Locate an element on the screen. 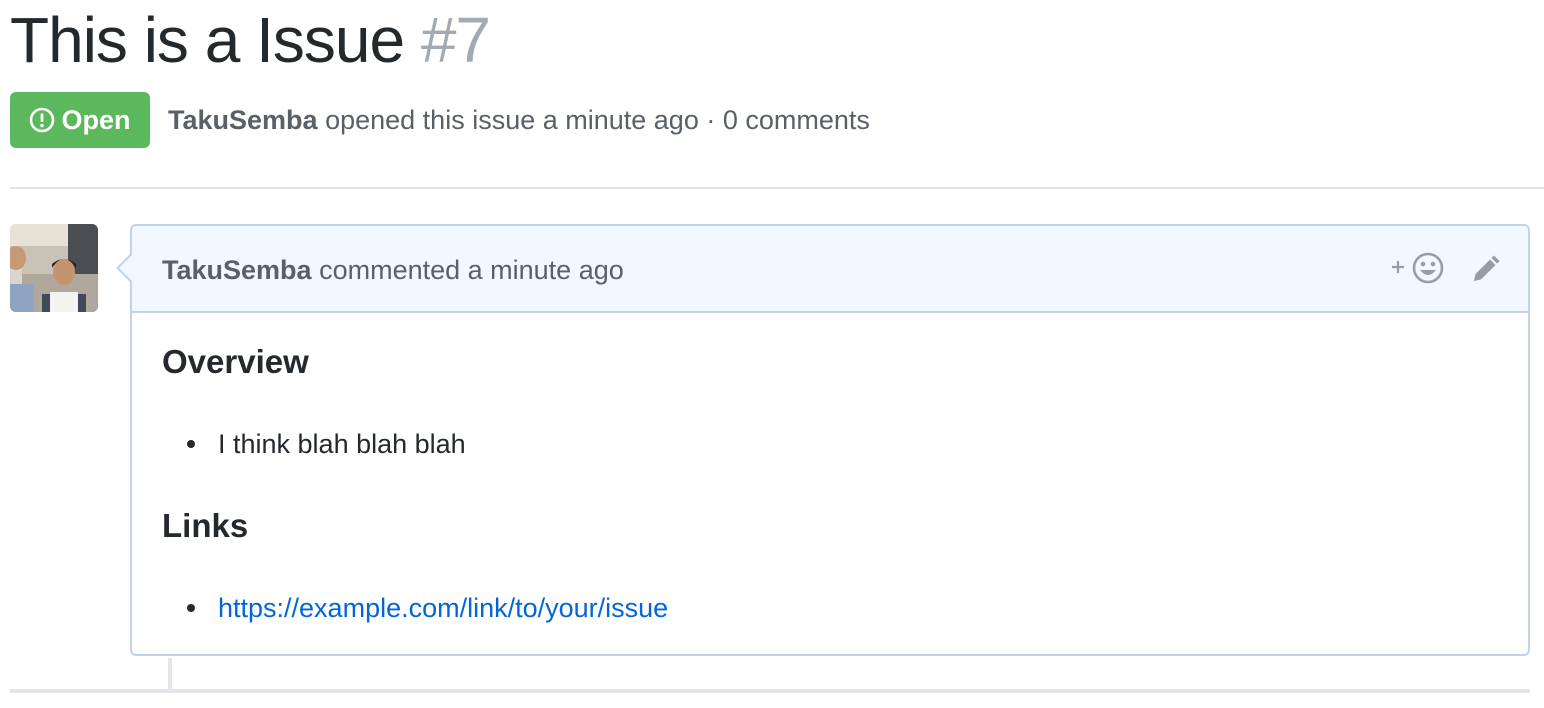 This screenshot has height=708, width=1544. list-item: I think blah blah blah is located at coordinates (314, 444).